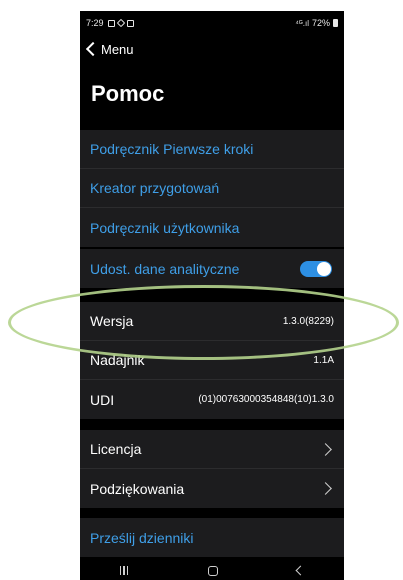 This screenshot has height=580, width=403. I want to click on guide-link-label: Podręcznik Pierwsze kroki, so click(172, 149).